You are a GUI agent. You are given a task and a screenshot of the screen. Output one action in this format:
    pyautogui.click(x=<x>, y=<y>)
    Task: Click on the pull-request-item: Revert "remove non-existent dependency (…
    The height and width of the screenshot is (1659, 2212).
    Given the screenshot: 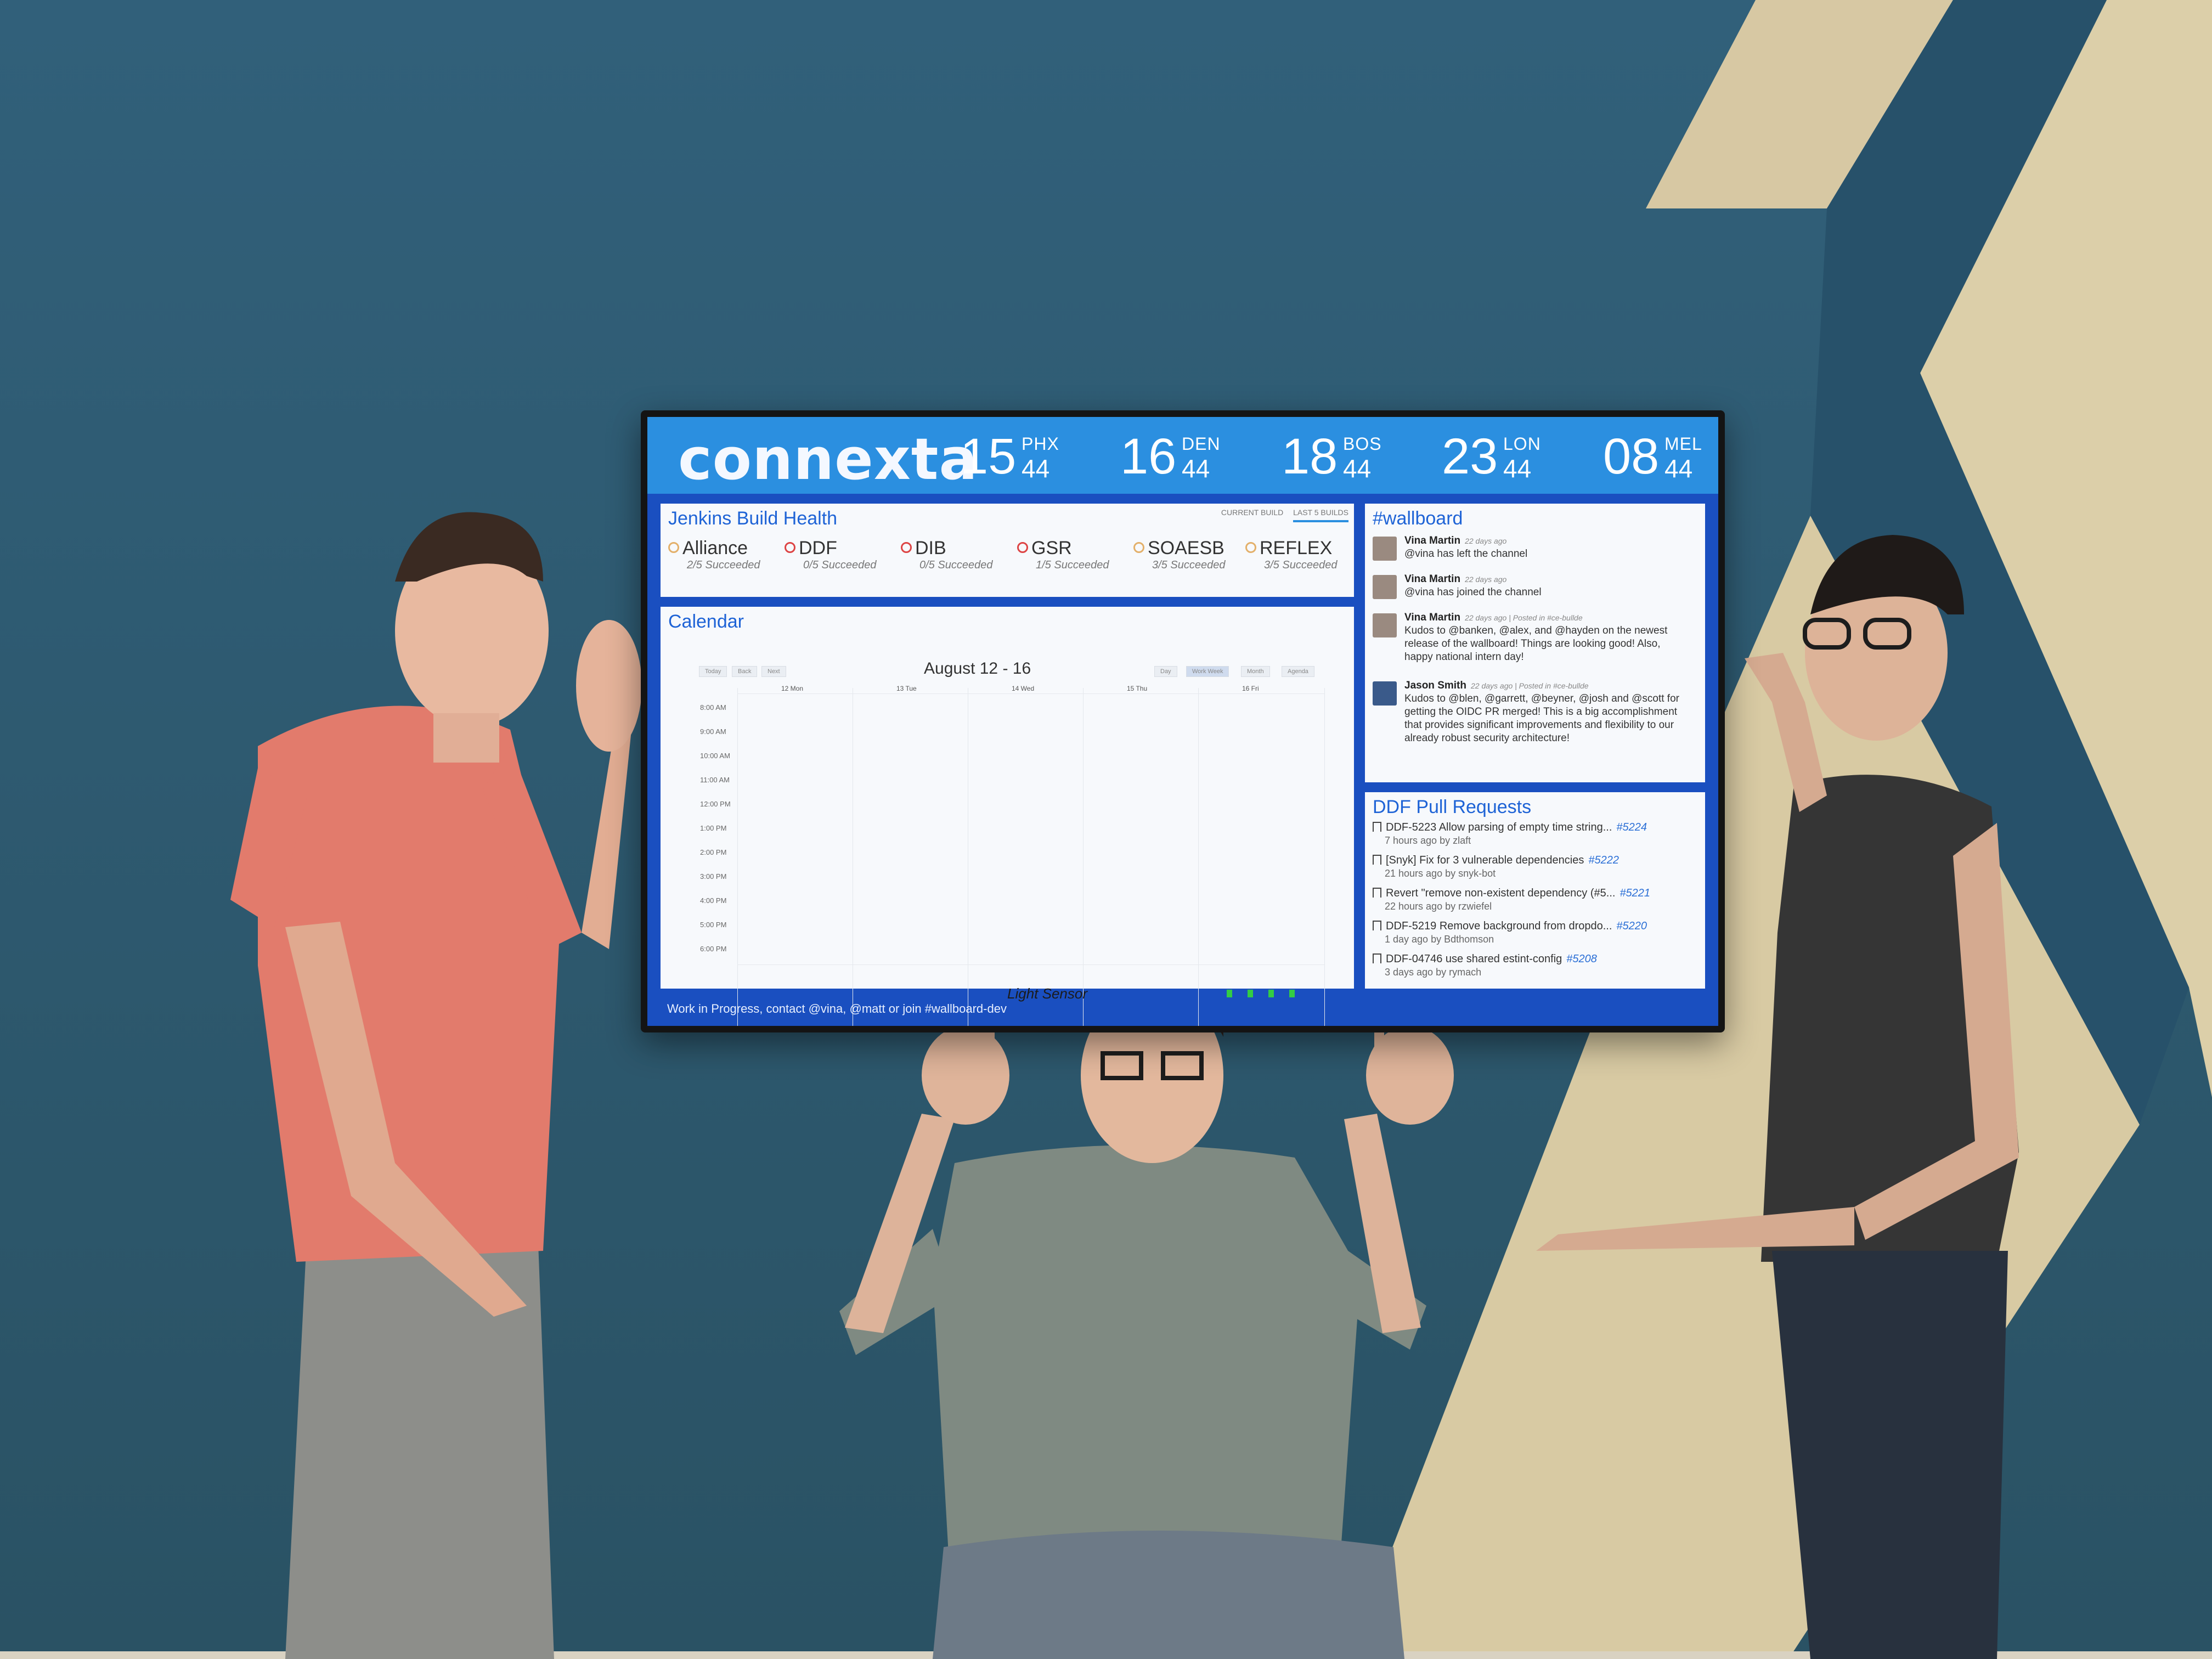 What is the action you would take?
    pyautogui.click(x=1529, y=900)
    